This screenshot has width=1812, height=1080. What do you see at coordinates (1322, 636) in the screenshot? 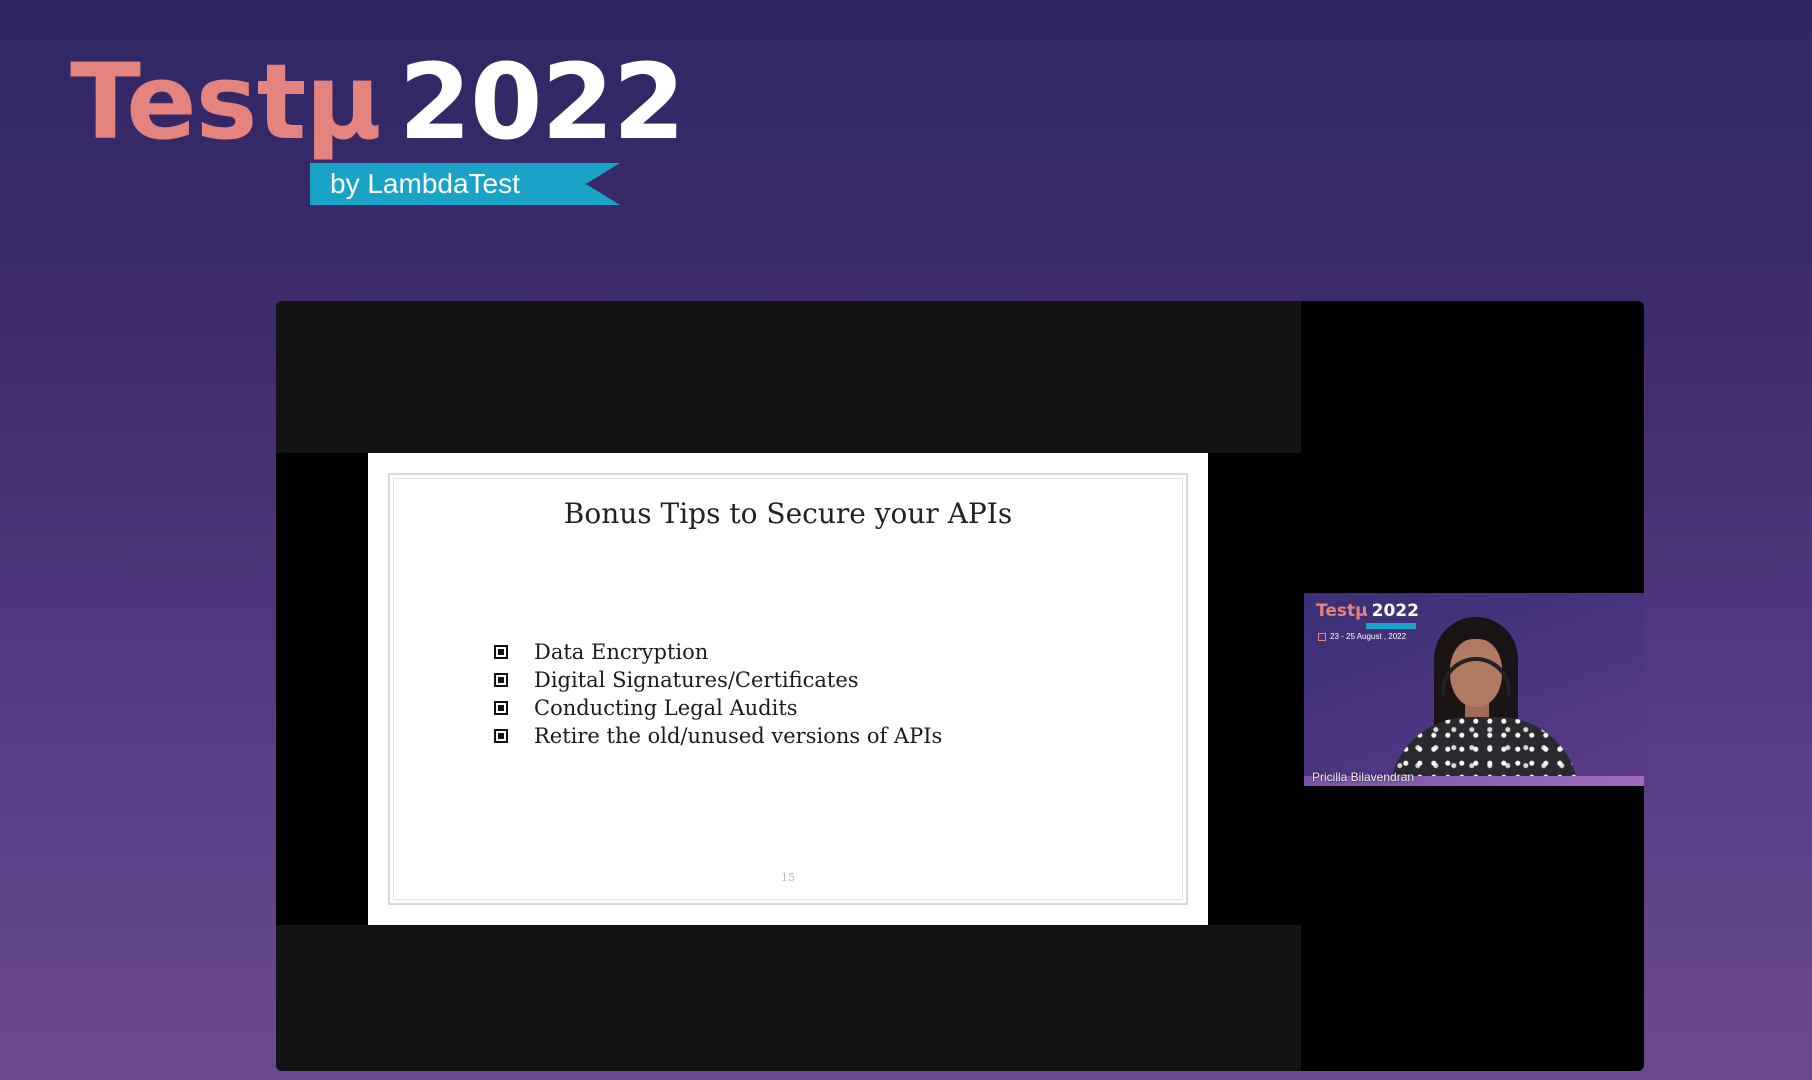
I see `calendar-icon` at bounding box center [1322, 636].